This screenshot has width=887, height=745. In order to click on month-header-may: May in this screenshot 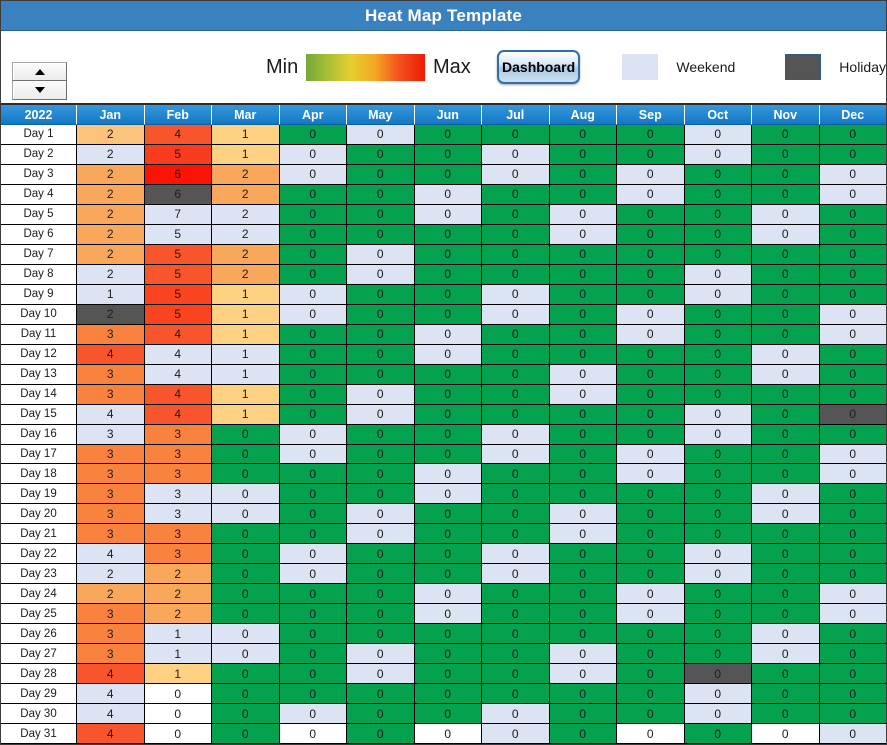, I will do `click(381, 115)`.